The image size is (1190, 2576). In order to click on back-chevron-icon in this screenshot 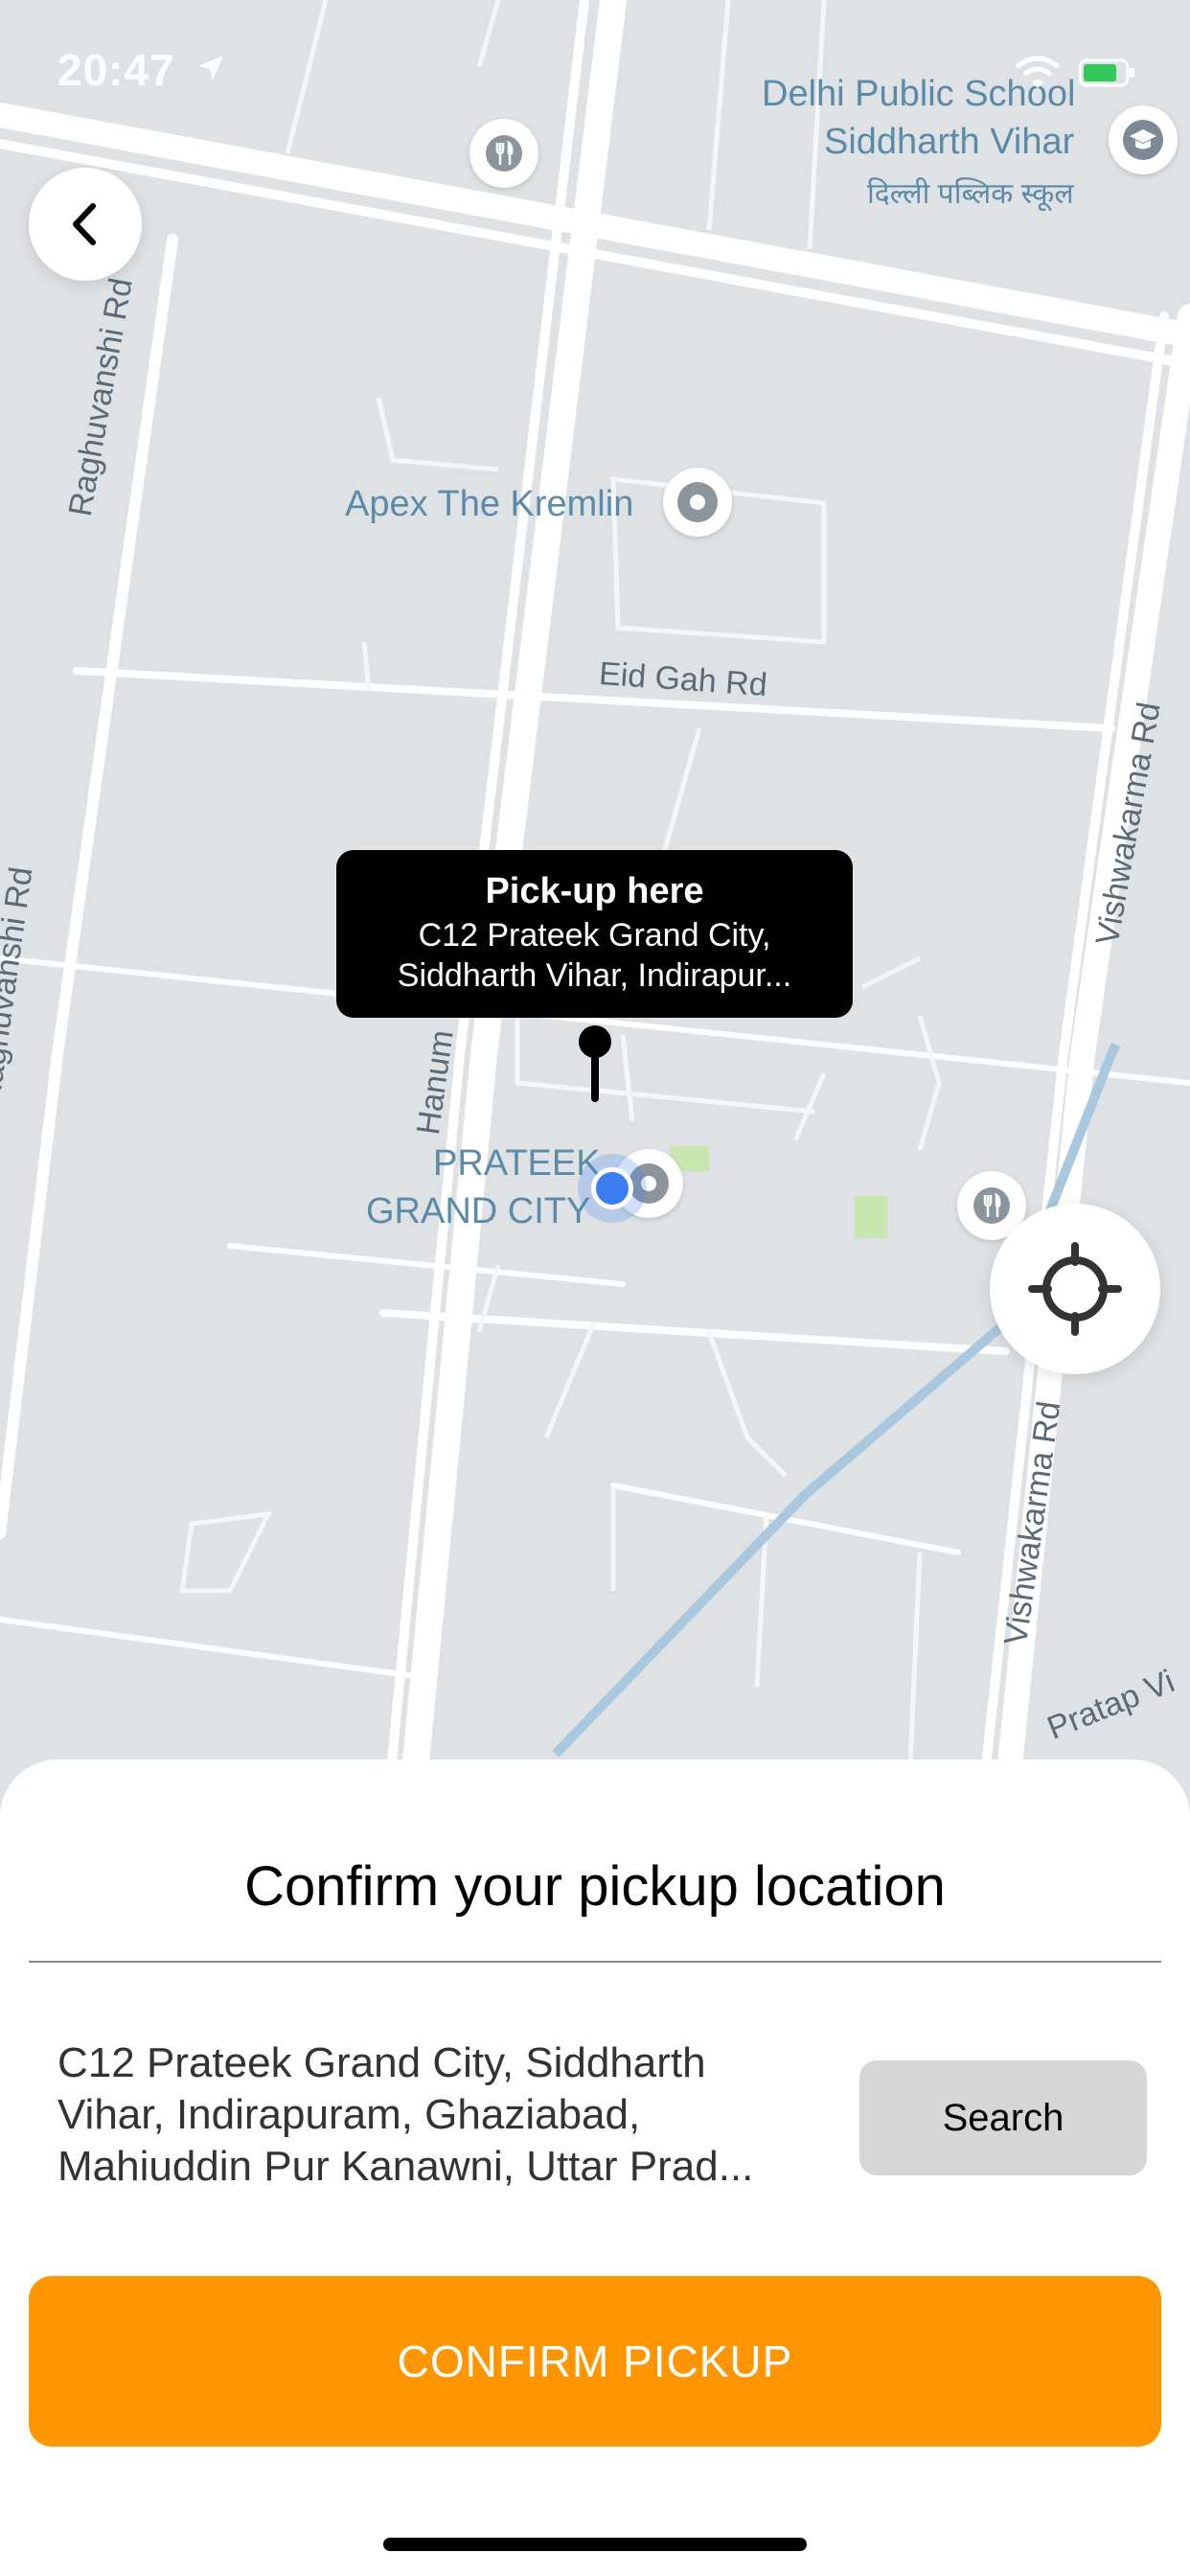, I will do `click(85, 224)`.